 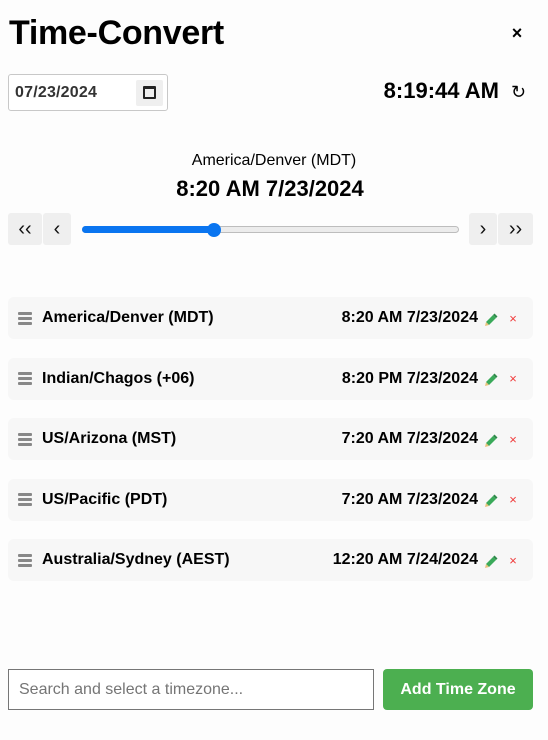 What do you see at coordinates (116, 33) in the screenshot?
I see `app-title: Time-Convert` at bounding box center [116, 33].